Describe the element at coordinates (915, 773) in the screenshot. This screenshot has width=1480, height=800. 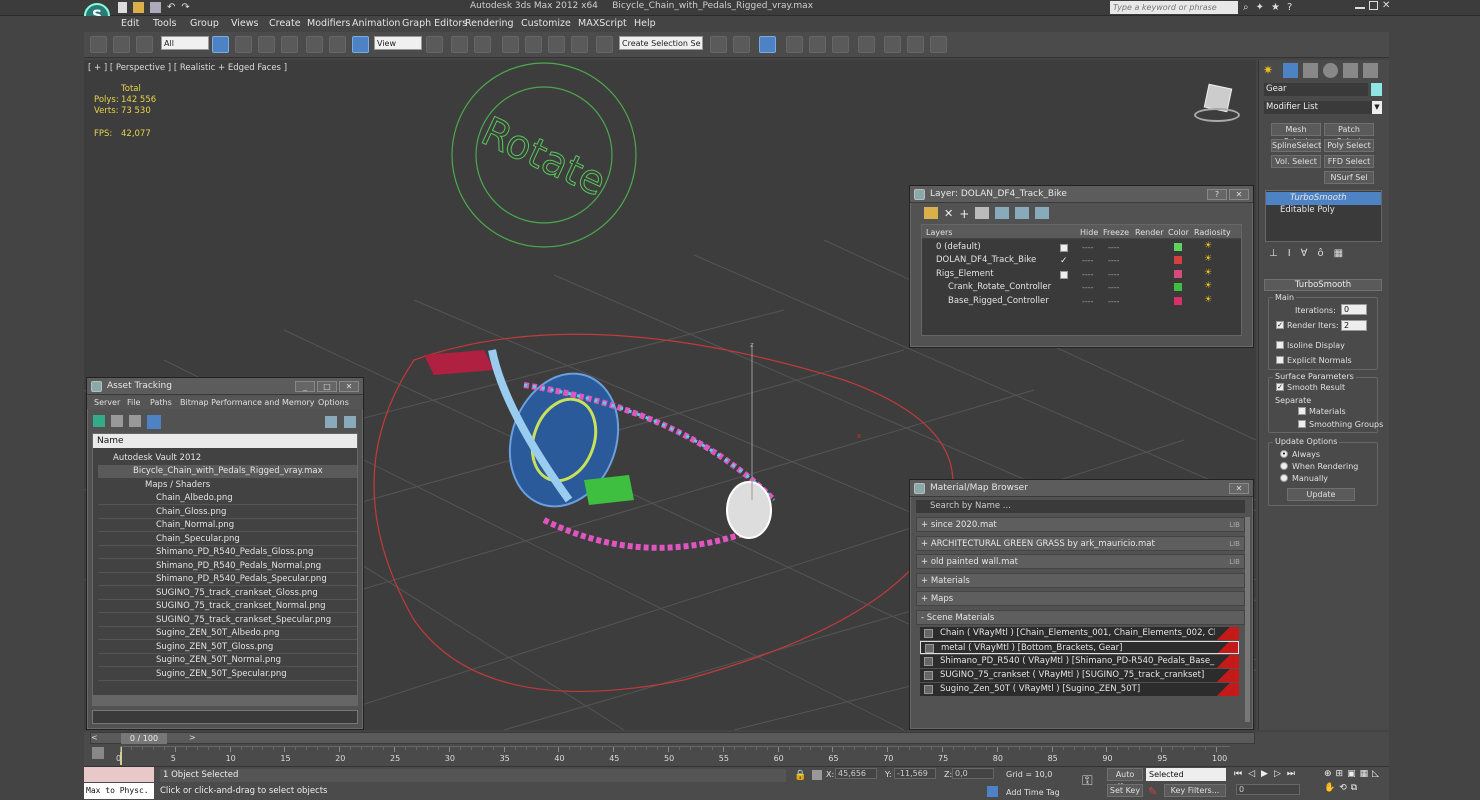
I see `y-coord-input: -11,569` at that location.